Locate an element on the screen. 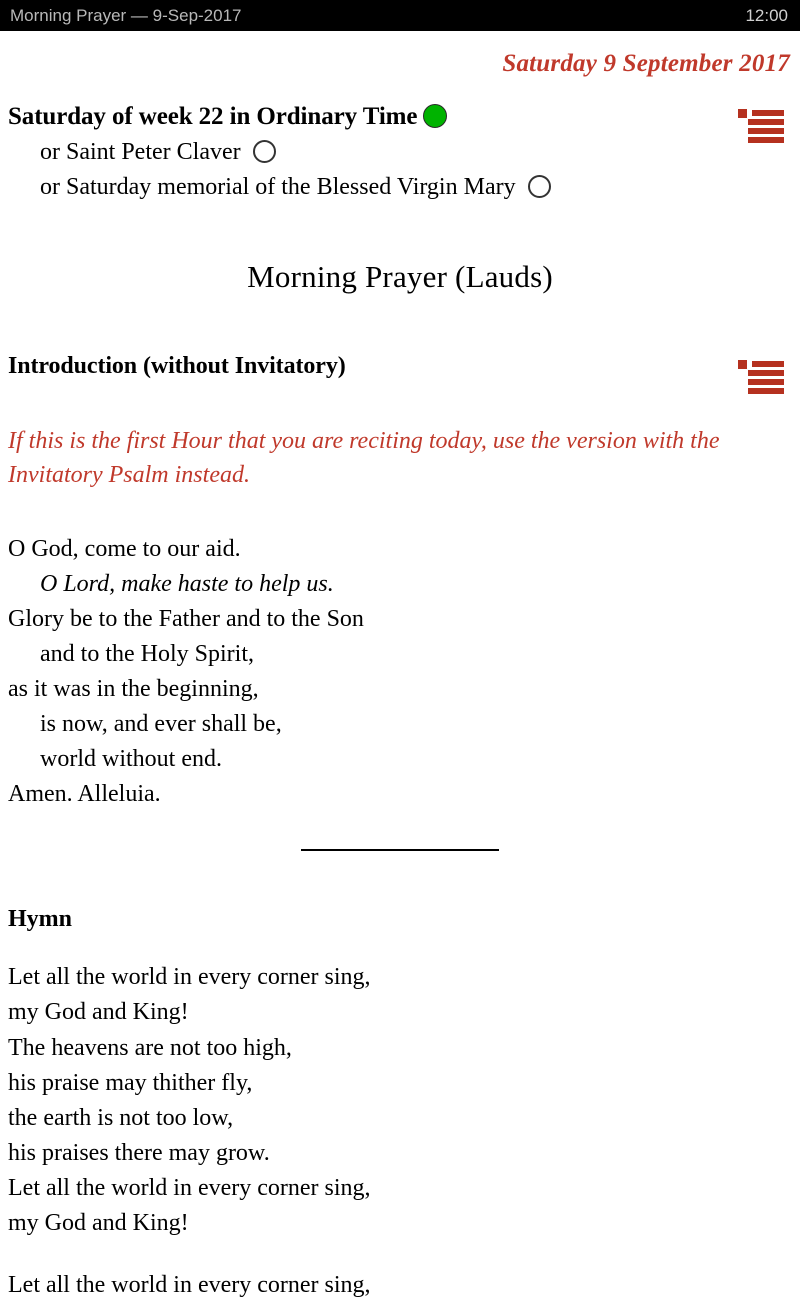 This screenshot has height=1303, width=800. green-filled-circle-icon is located at coordinates (435, 116).